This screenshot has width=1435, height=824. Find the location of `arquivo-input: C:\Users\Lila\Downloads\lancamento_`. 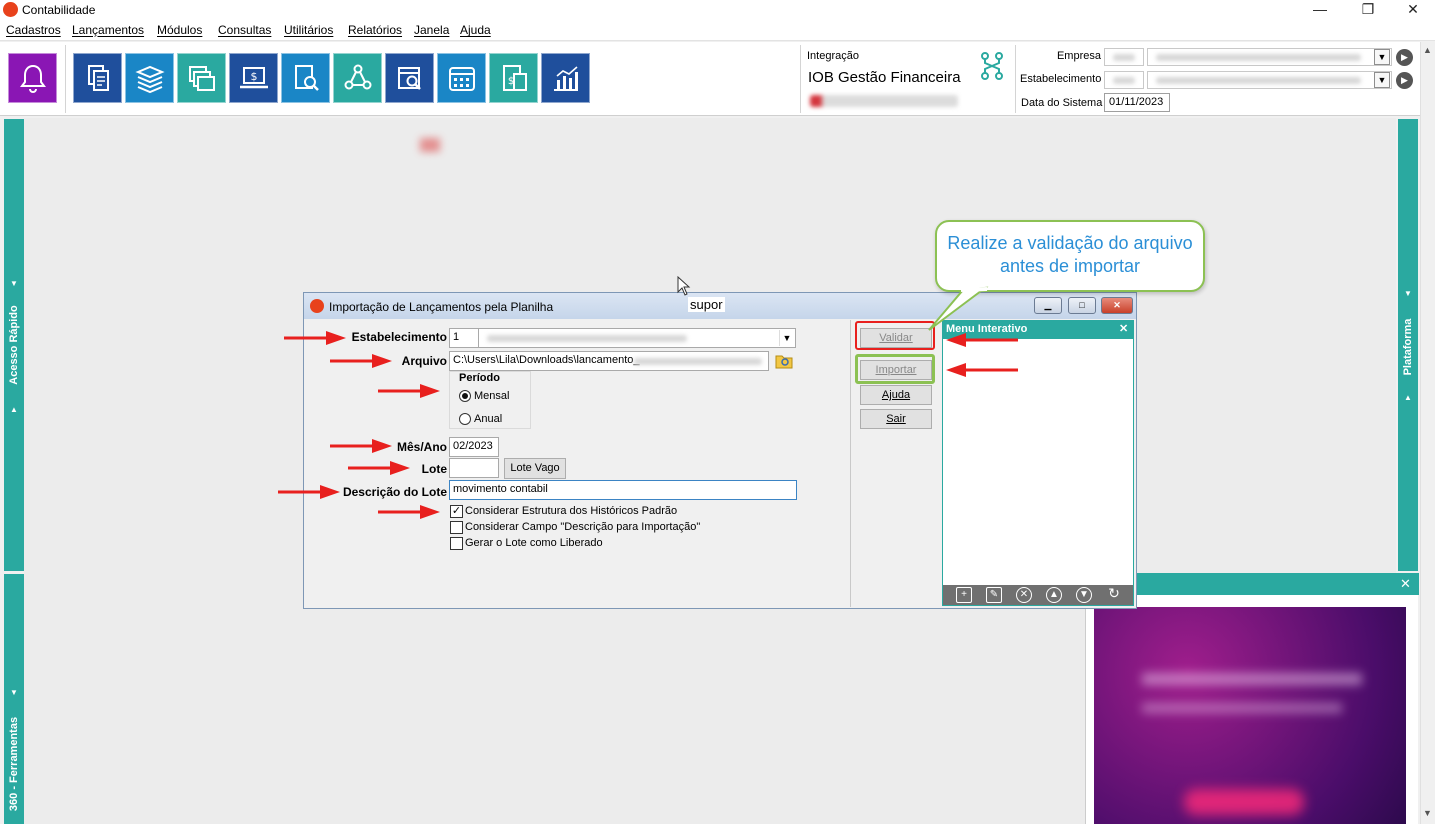

arquivo-input: C:\Users\Lila\Downloads\lancamento_ is located at coordinates (609, 361).